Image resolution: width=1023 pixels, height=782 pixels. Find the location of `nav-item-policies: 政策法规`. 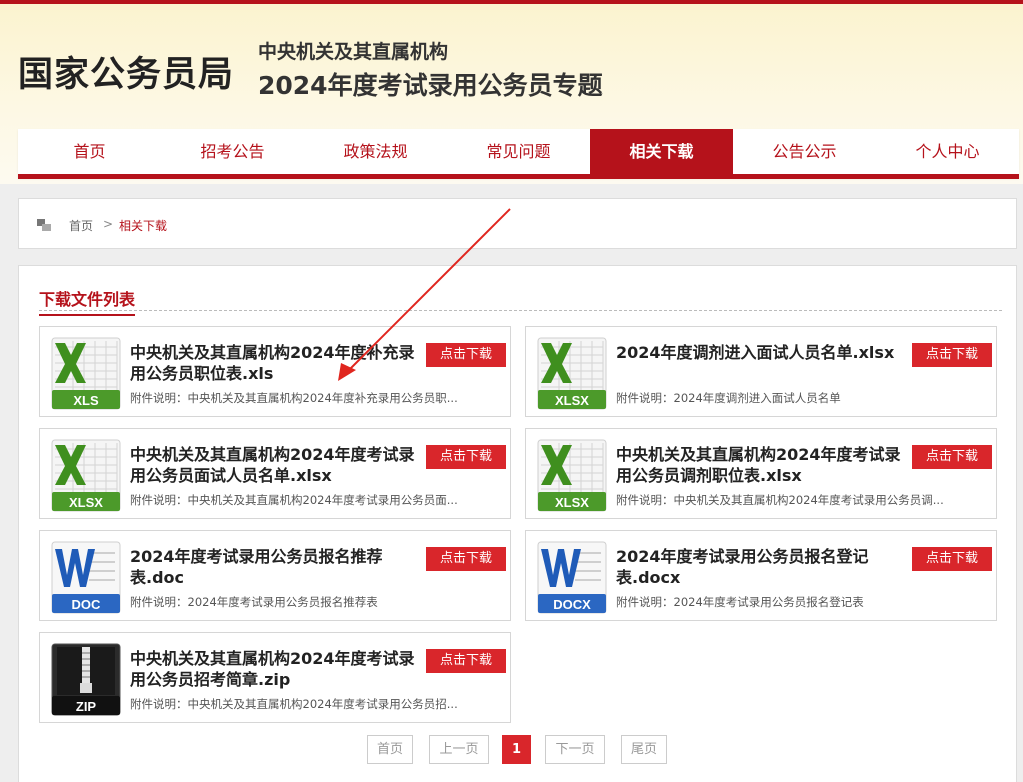

nav-item-policies: 政策法规 is located at coordinates (375, 151).